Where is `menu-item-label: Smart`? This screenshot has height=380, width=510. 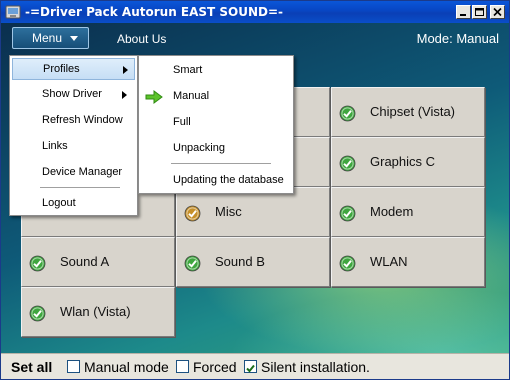 menu-item-label: Smart is located at coordinates (188, 70).